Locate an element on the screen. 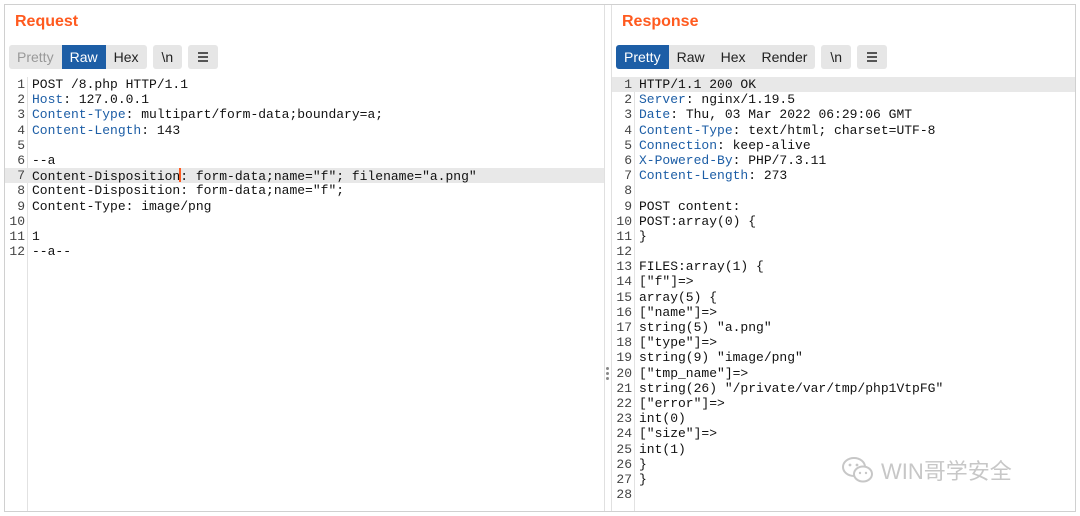 This screenshot has height=516, width=1080. line-text: ["f"]=> is located at coordinates (666, 281).